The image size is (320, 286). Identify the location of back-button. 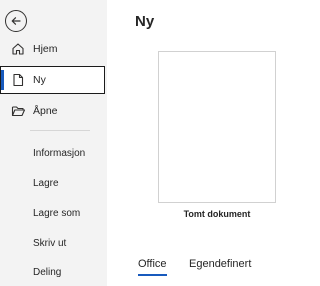
(16, 21).